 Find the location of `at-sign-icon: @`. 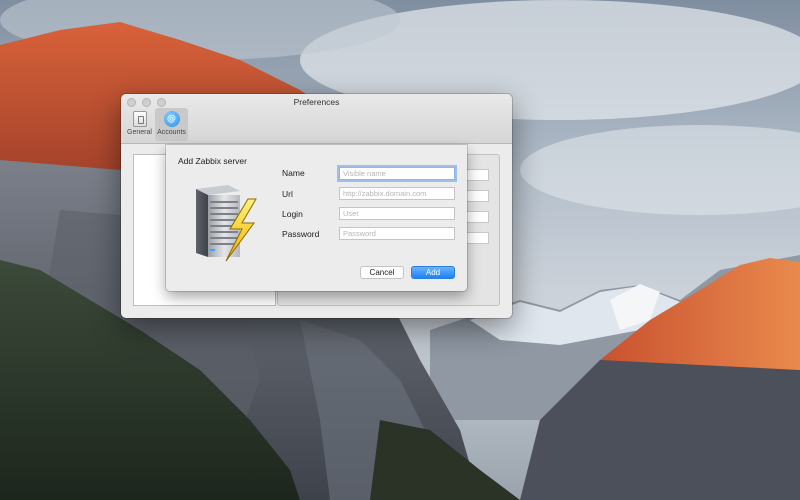

at-sign-icon: @ is located at coordinates (171, 119).